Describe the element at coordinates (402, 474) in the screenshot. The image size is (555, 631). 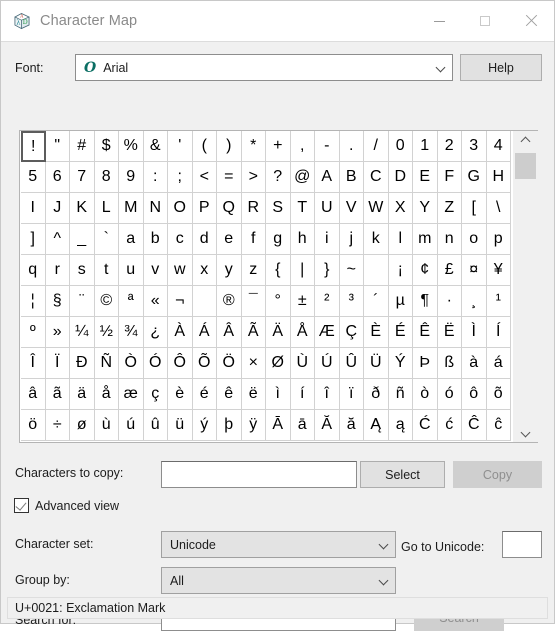
I see `select-button: Select` at that location.